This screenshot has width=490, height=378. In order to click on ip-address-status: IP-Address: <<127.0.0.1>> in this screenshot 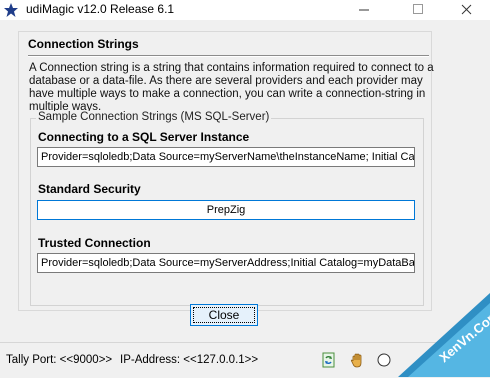, I will do `click(189, 360)`.